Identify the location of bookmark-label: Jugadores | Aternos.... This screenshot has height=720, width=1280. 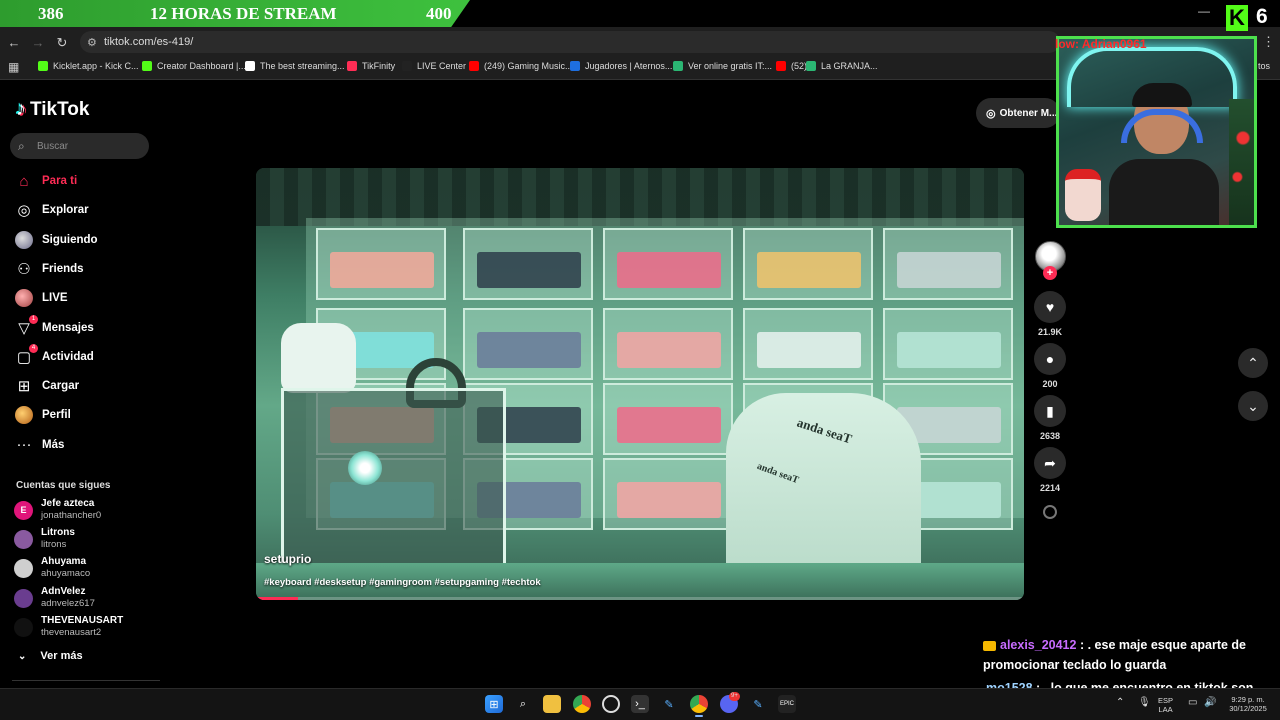
(629, 66).